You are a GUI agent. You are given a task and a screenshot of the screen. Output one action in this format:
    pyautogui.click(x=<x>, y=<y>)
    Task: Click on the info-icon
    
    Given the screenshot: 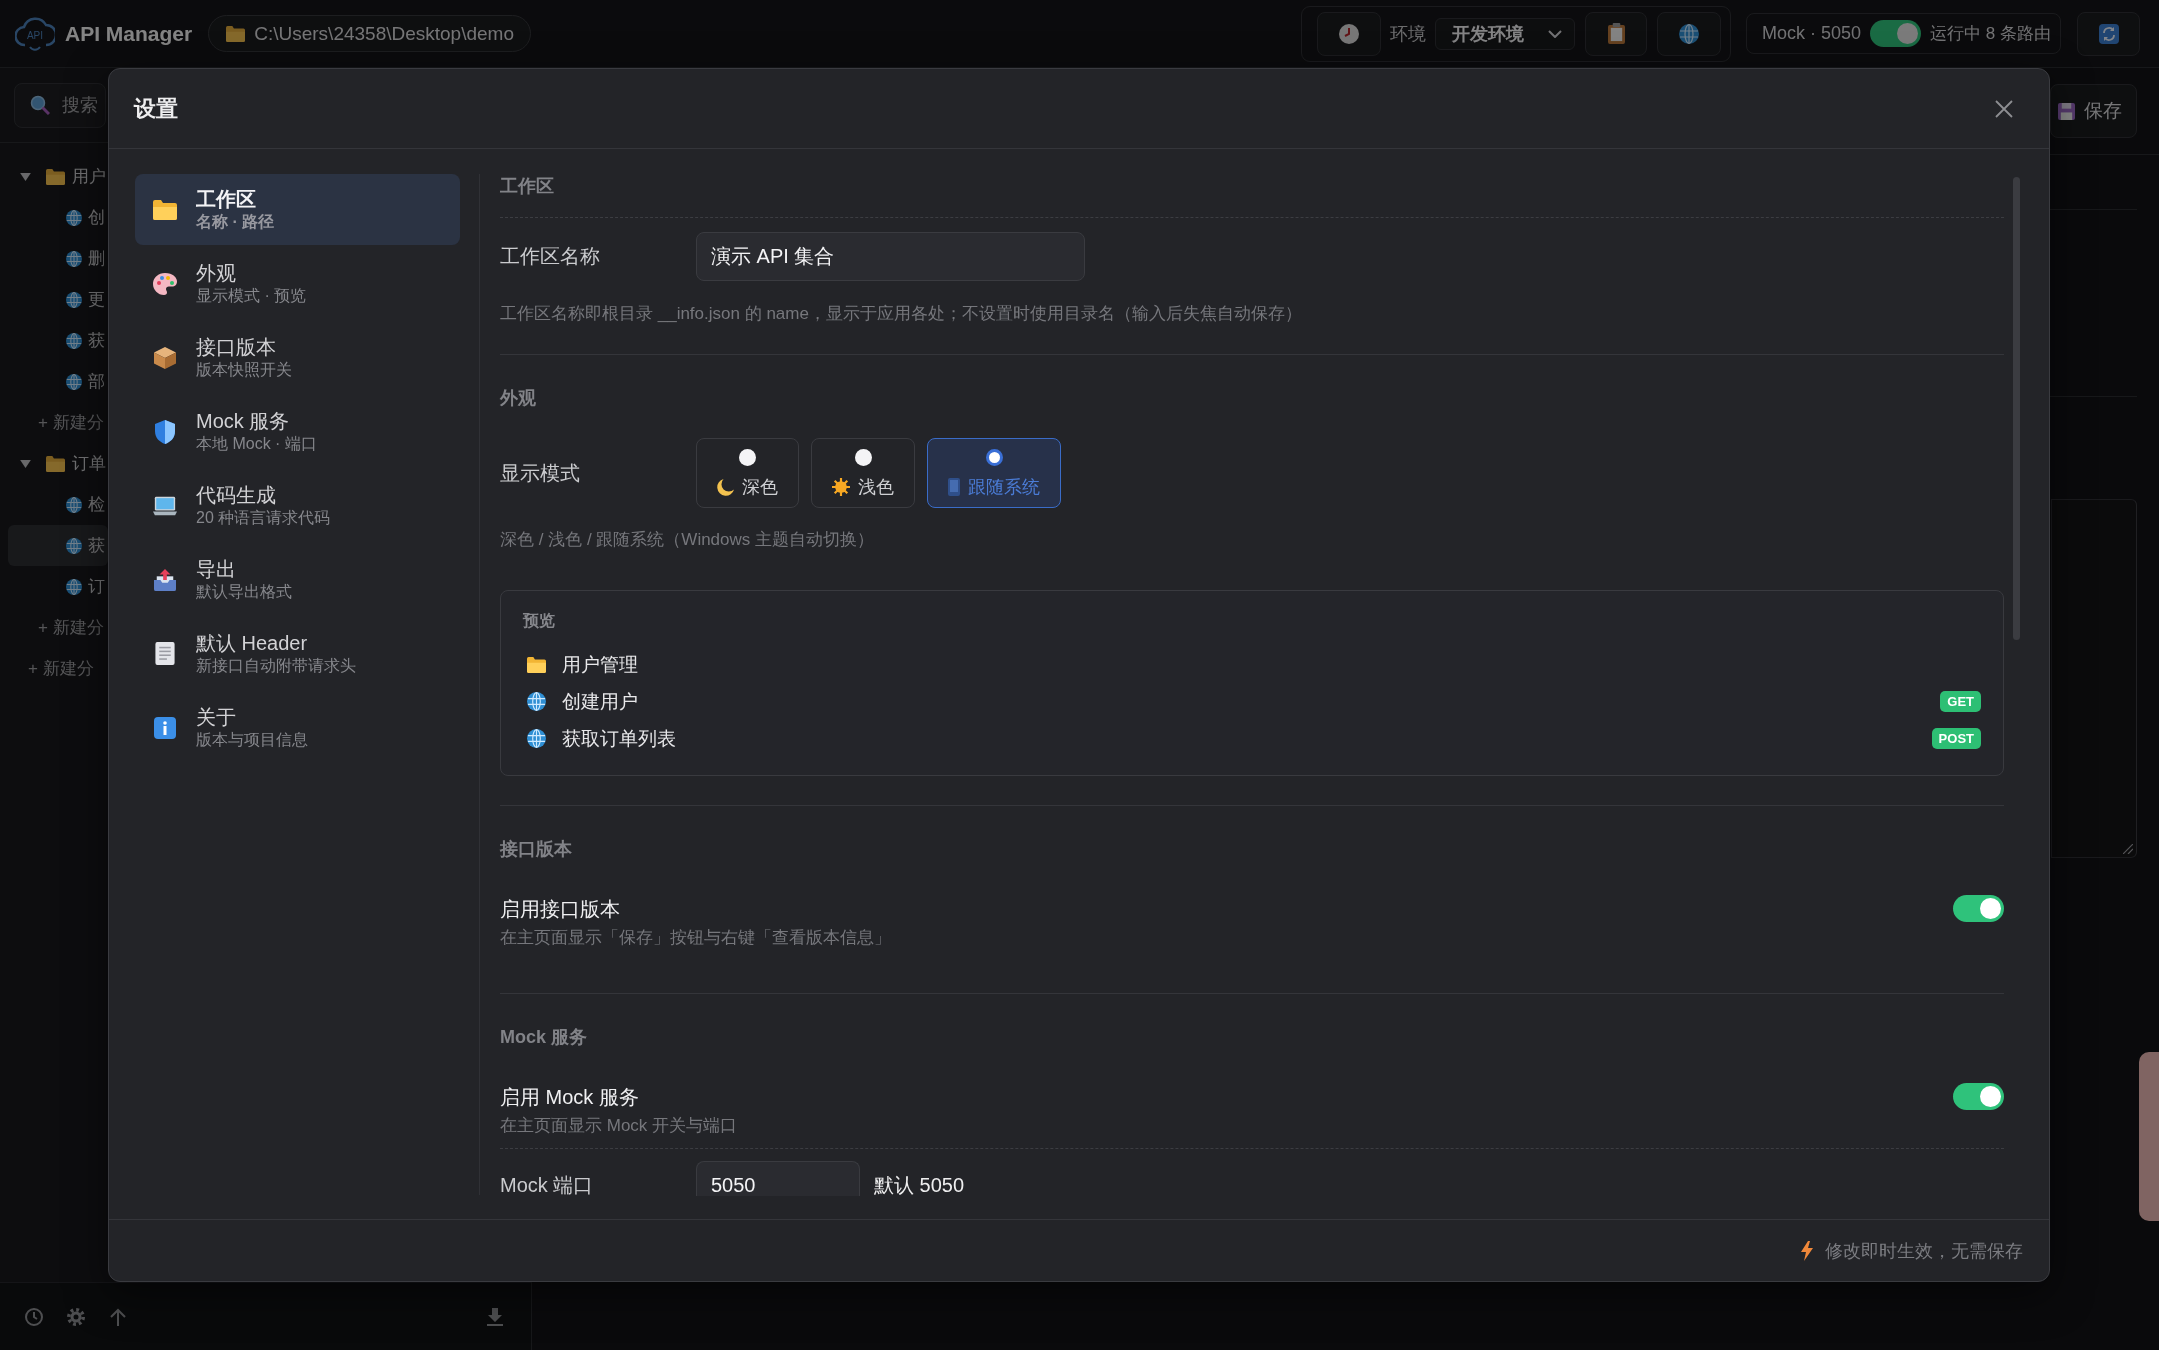 What is the action you would take?
    pyautogui.click(x=165, y=727)
    